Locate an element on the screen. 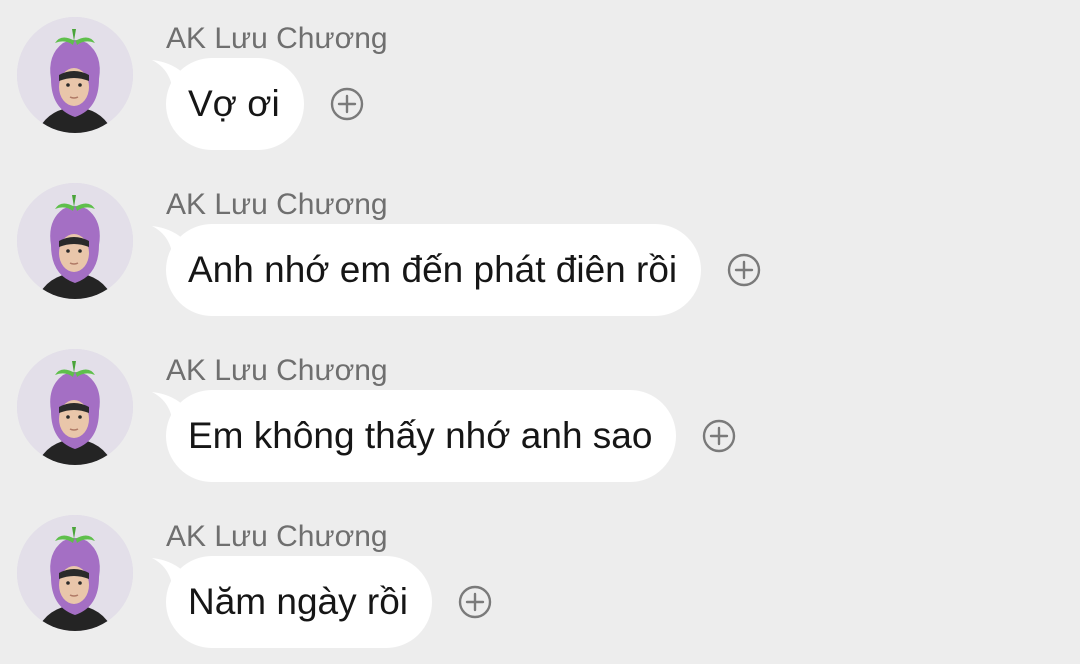 This screenshot has width=1080, height=664. message-bubble-wrap: Năm ngày rồi is located at coordinates (322, 602).